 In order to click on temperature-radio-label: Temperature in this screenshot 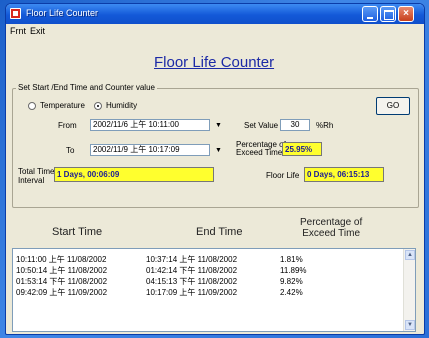, I will do `click(62, 105)`.